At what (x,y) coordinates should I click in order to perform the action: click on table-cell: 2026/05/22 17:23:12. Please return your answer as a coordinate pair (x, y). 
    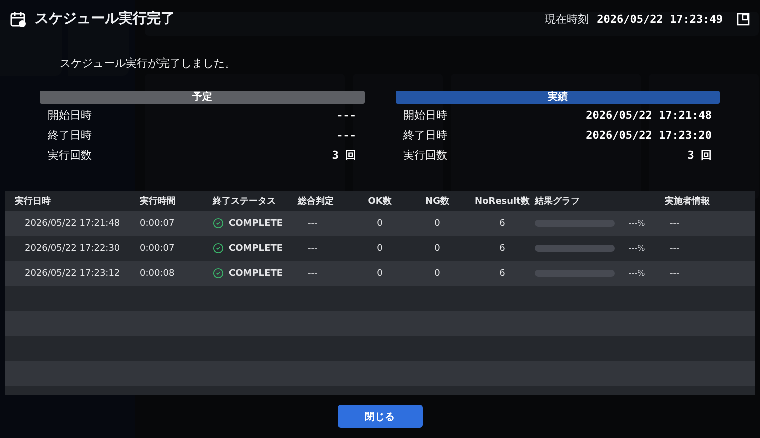
    Looking at the image, I should click on (72, 273).